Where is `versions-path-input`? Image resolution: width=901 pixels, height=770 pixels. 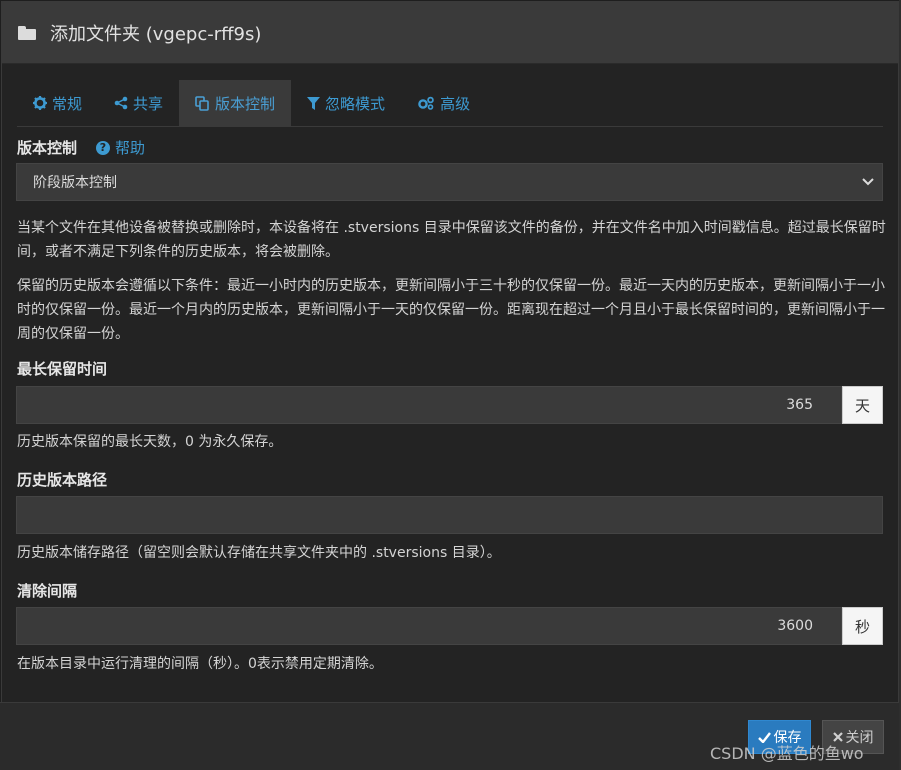 versions-path-input is located at coordinates (449, 515).